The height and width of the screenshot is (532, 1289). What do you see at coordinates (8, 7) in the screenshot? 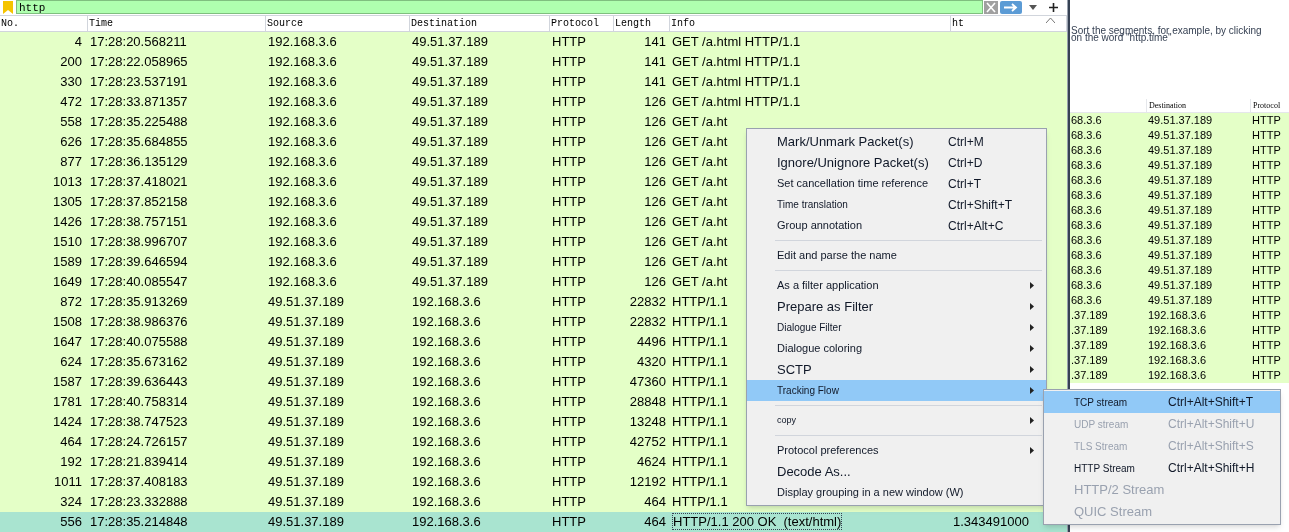
I see `bookmark-icon` at bounding box center [8, 7].